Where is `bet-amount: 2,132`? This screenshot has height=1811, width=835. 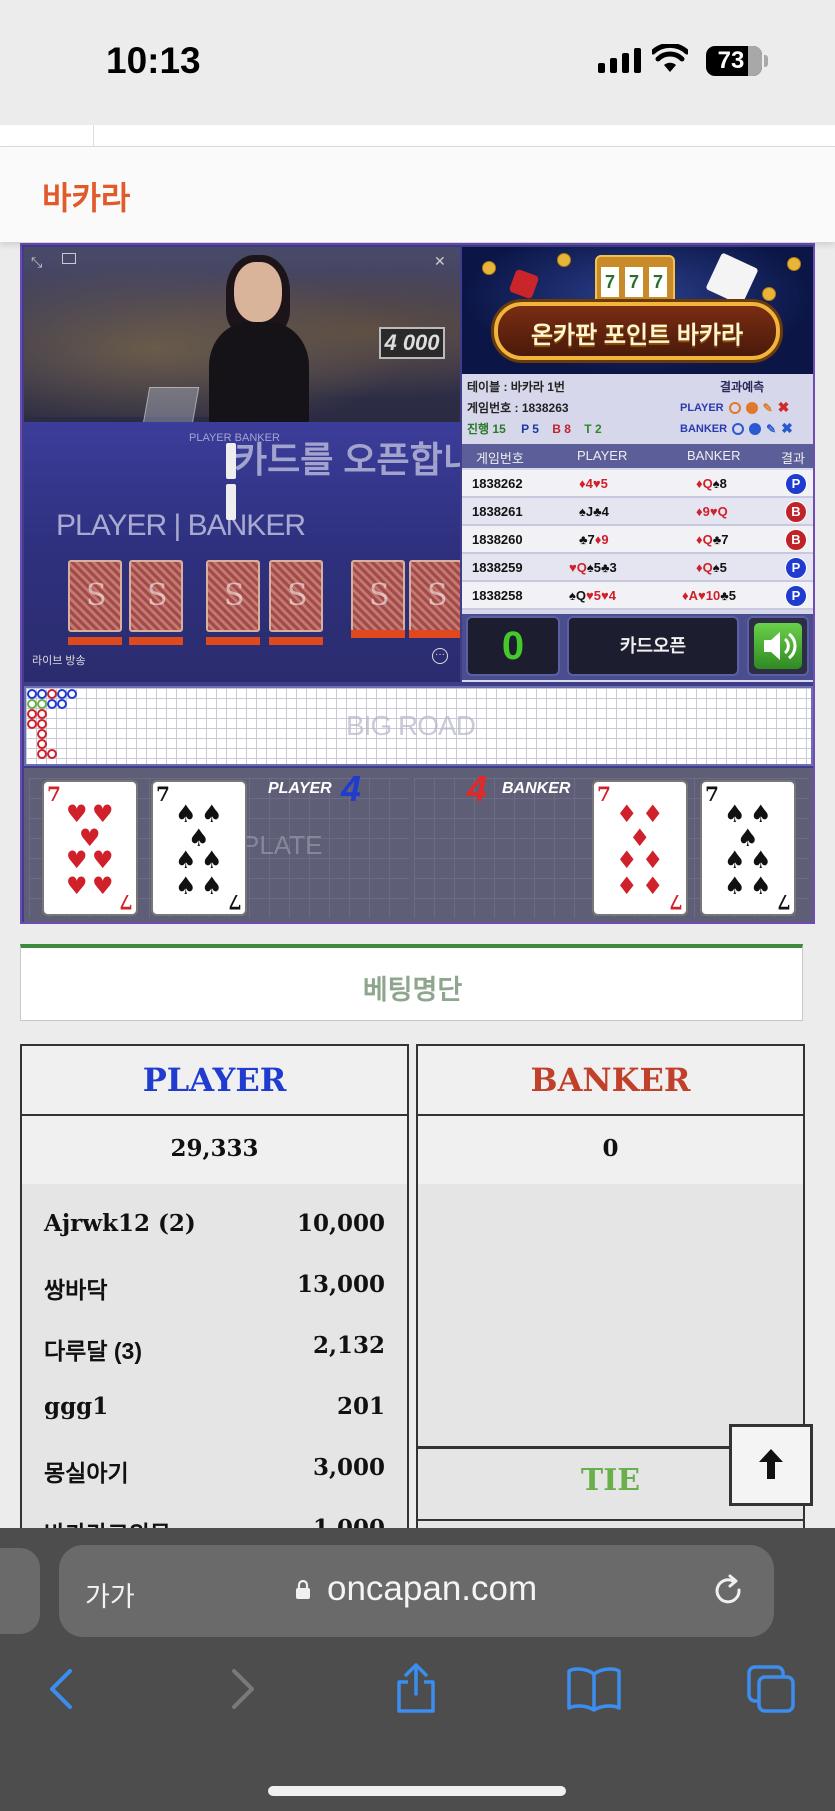
bet-amount: 2,132 is located at coordinates (348, 1345).